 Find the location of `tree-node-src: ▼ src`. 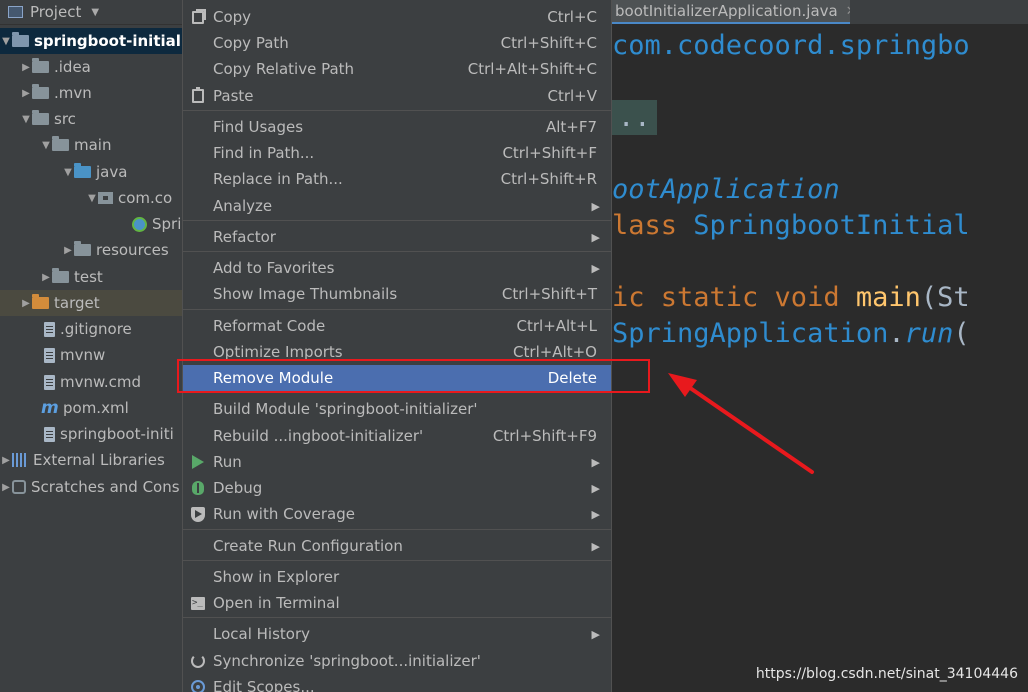

tree-node-src: ▼ src is located at coordinates (92, 119).